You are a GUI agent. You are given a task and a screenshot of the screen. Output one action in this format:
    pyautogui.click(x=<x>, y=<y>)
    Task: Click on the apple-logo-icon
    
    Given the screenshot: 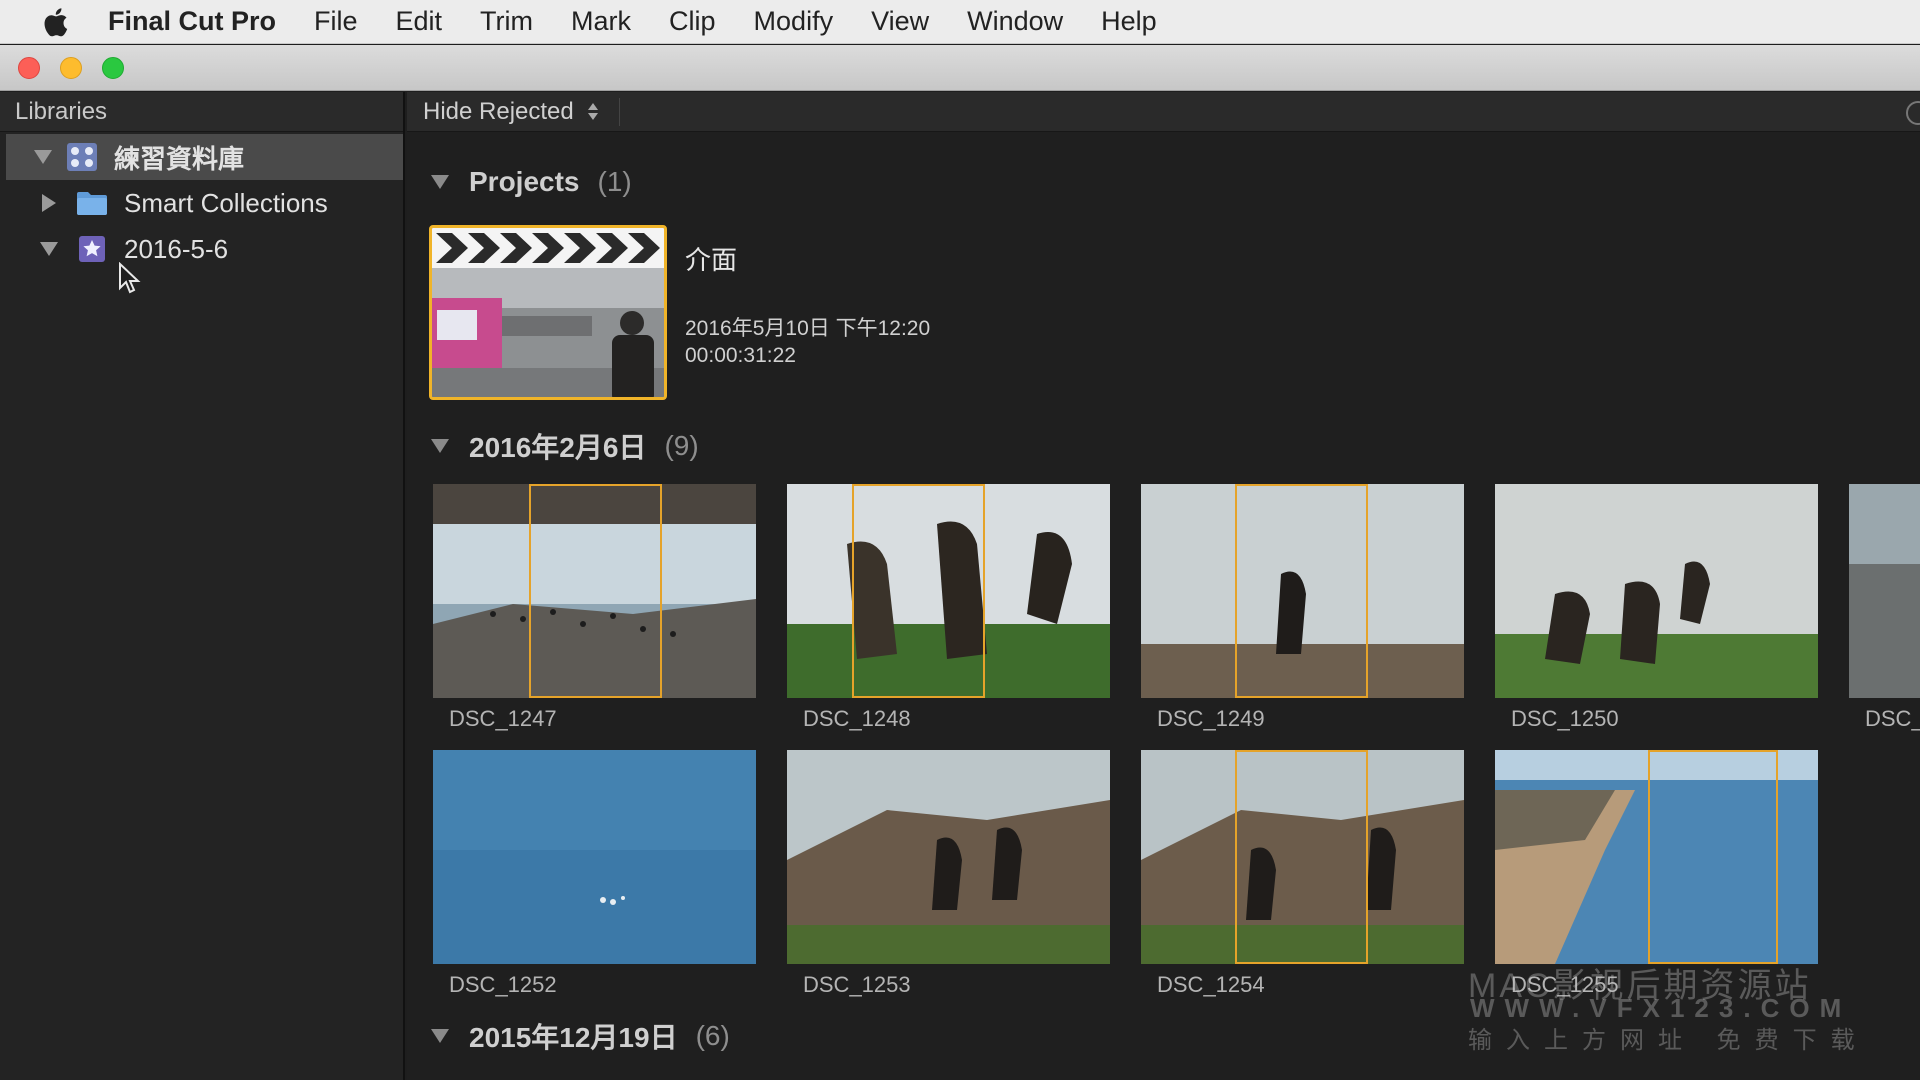 What is the action you would take?
    pyautogui.click(x=55, y=22)
    